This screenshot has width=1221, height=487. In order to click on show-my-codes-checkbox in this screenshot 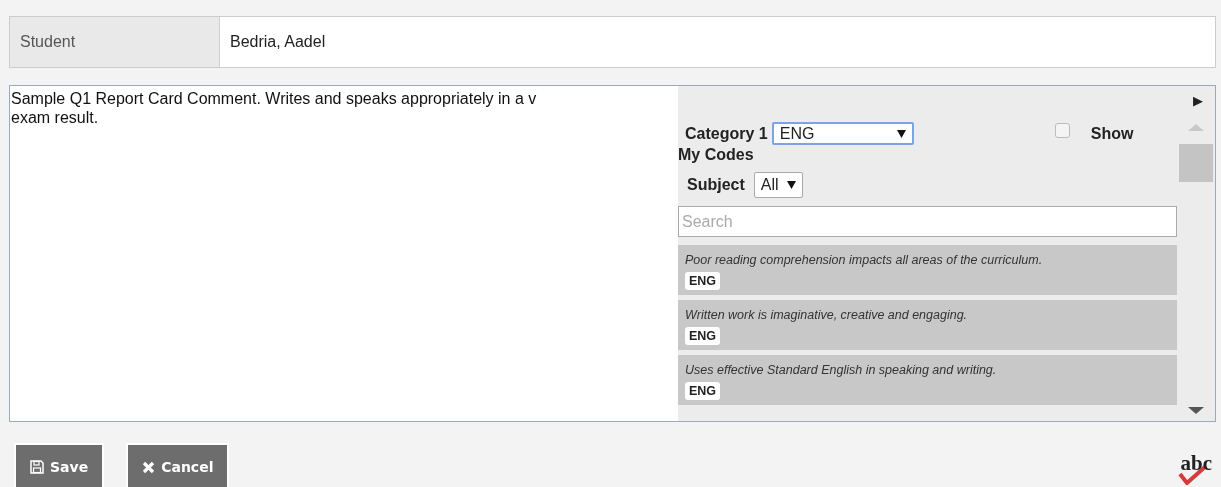, I will do `click(1062, 130)`.